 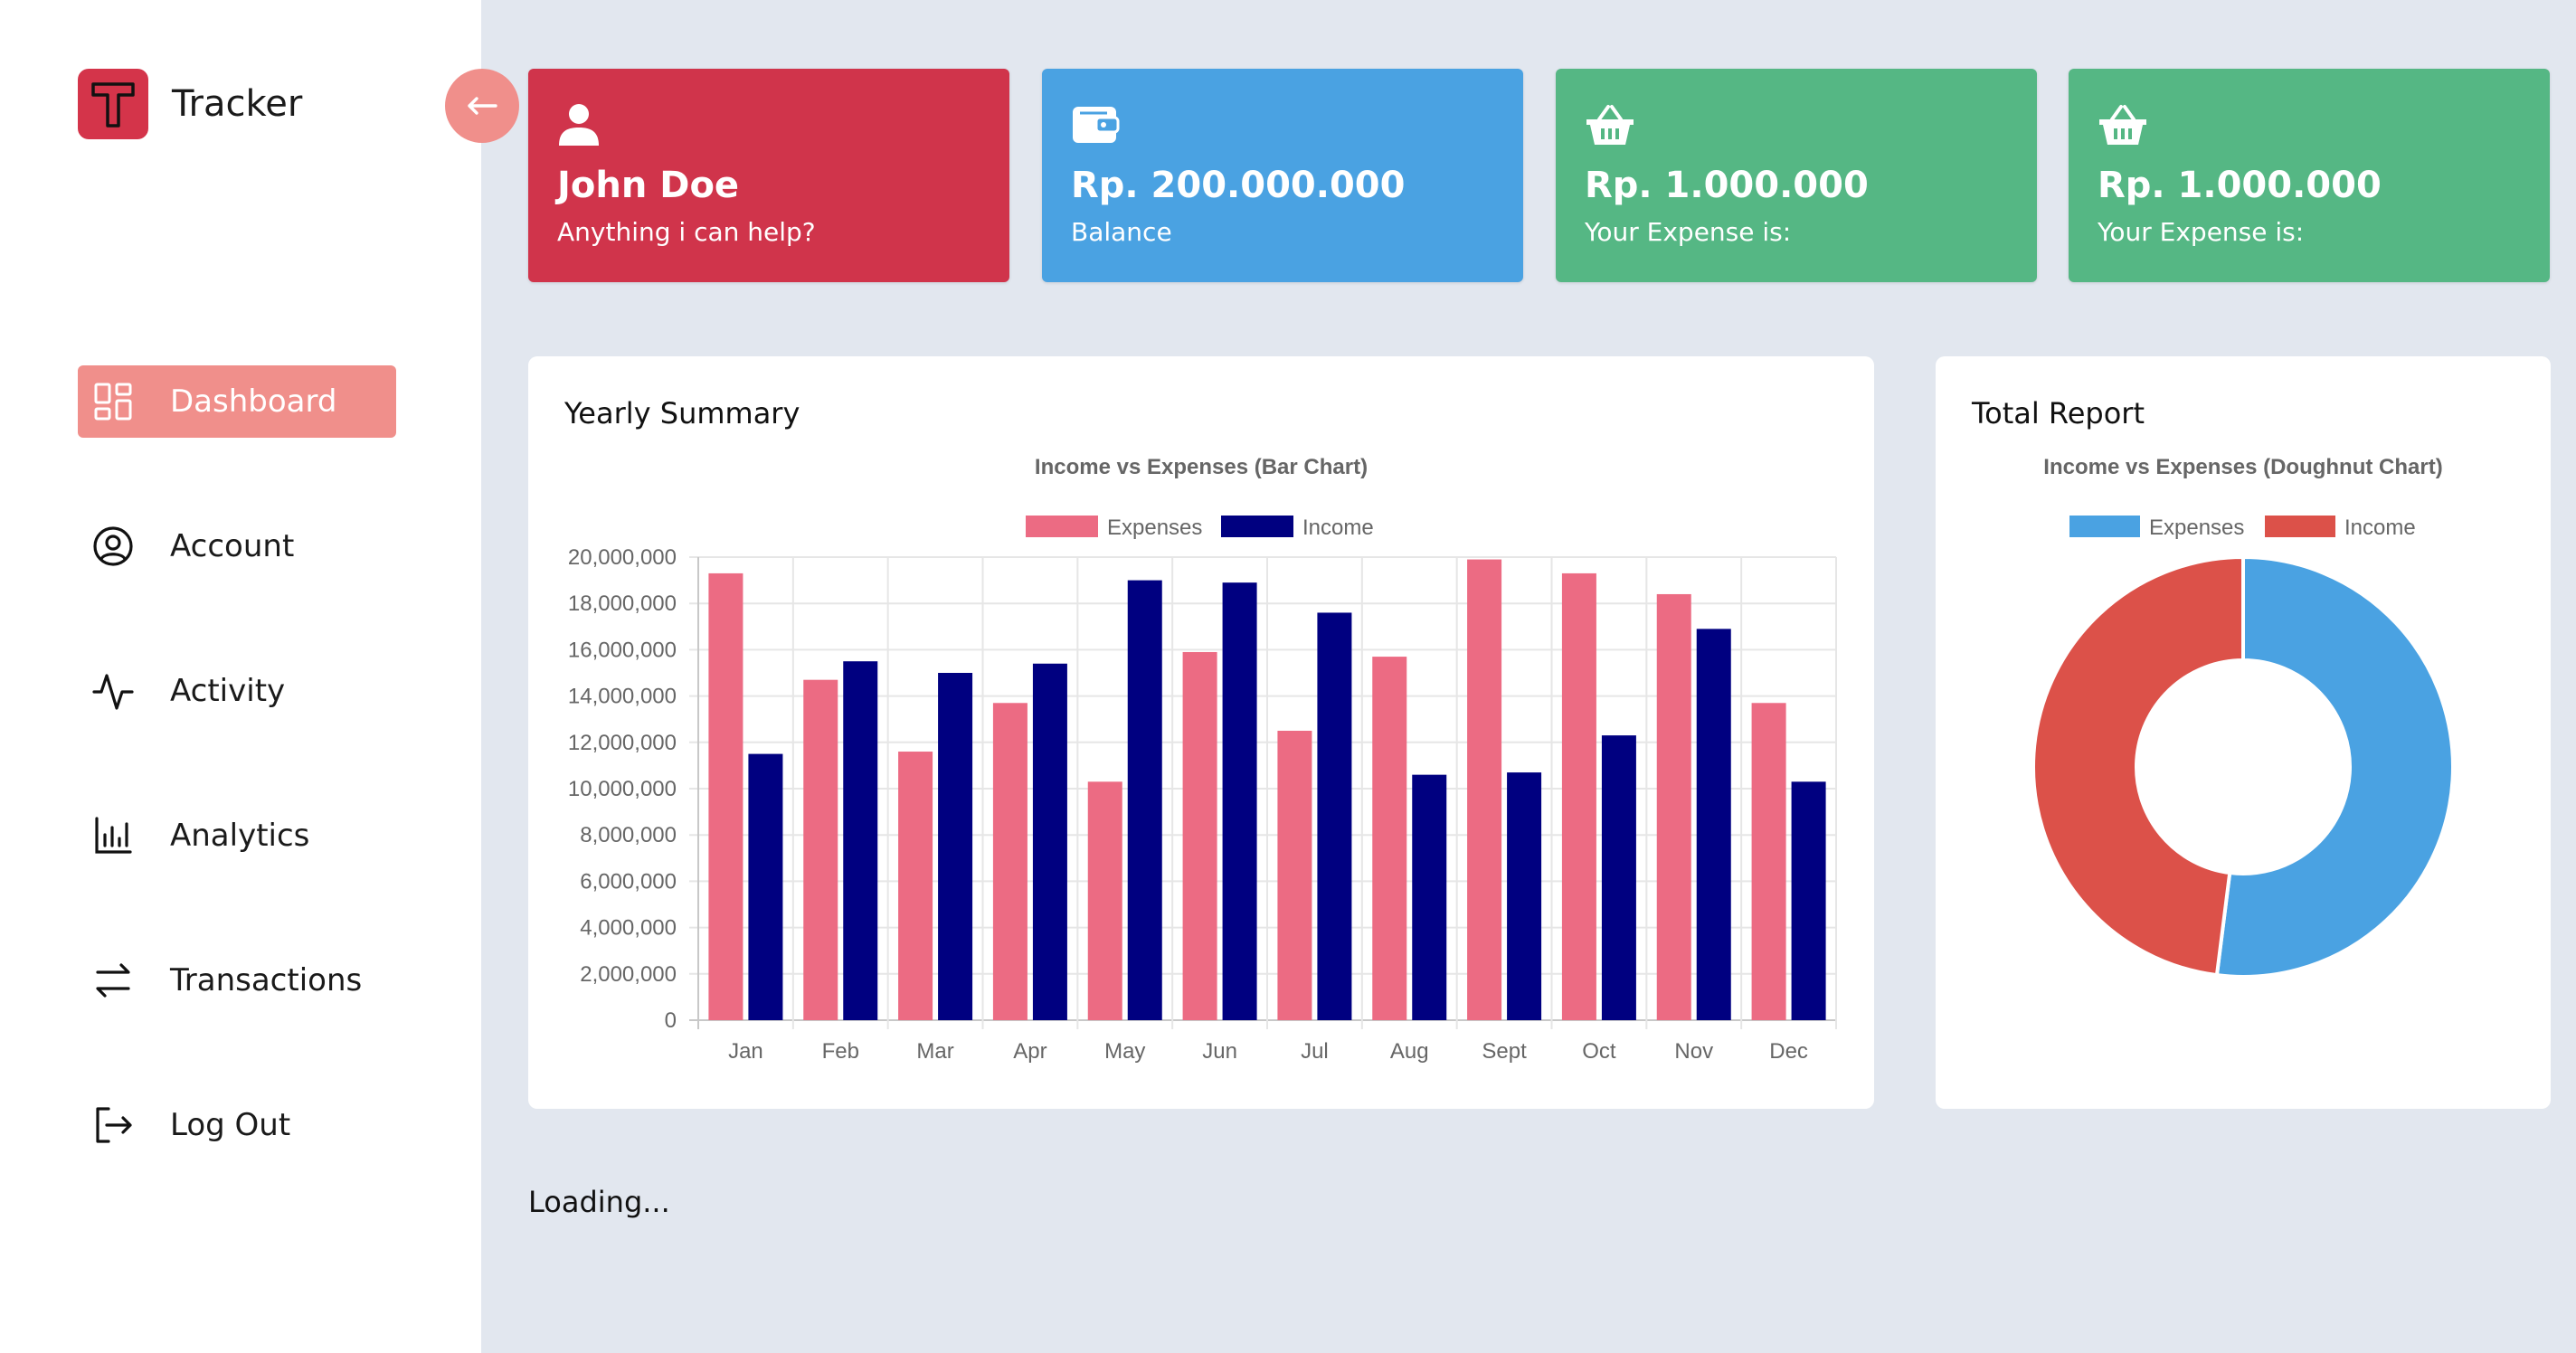 What do you see at coordinates (1485, 789) in the screenshot?
I see `bar-expenses-sept` at bounding box center [1485, 789].